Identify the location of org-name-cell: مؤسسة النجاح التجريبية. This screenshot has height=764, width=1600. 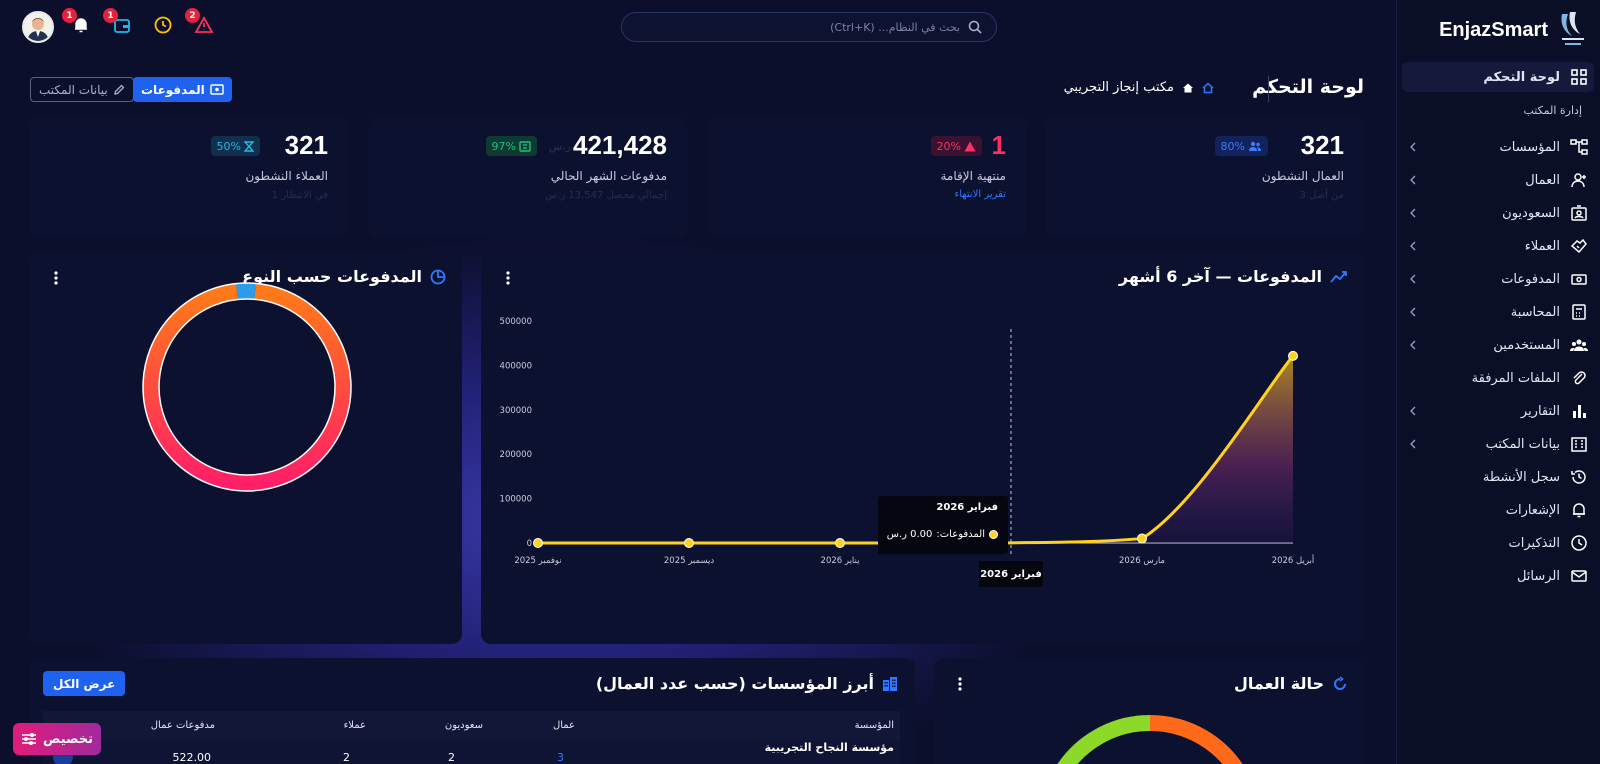
(829, 747).